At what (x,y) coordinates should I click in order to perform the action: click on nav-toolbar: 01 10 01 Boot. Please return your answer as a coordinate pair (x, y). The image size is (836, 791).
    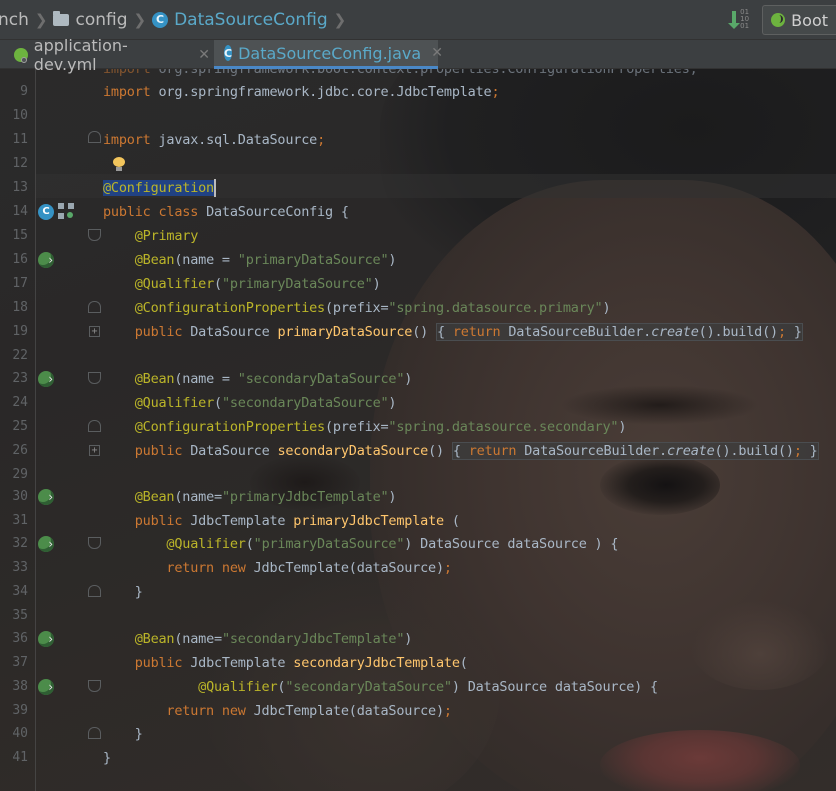
    Looking at the image, I should click on (782, 20).